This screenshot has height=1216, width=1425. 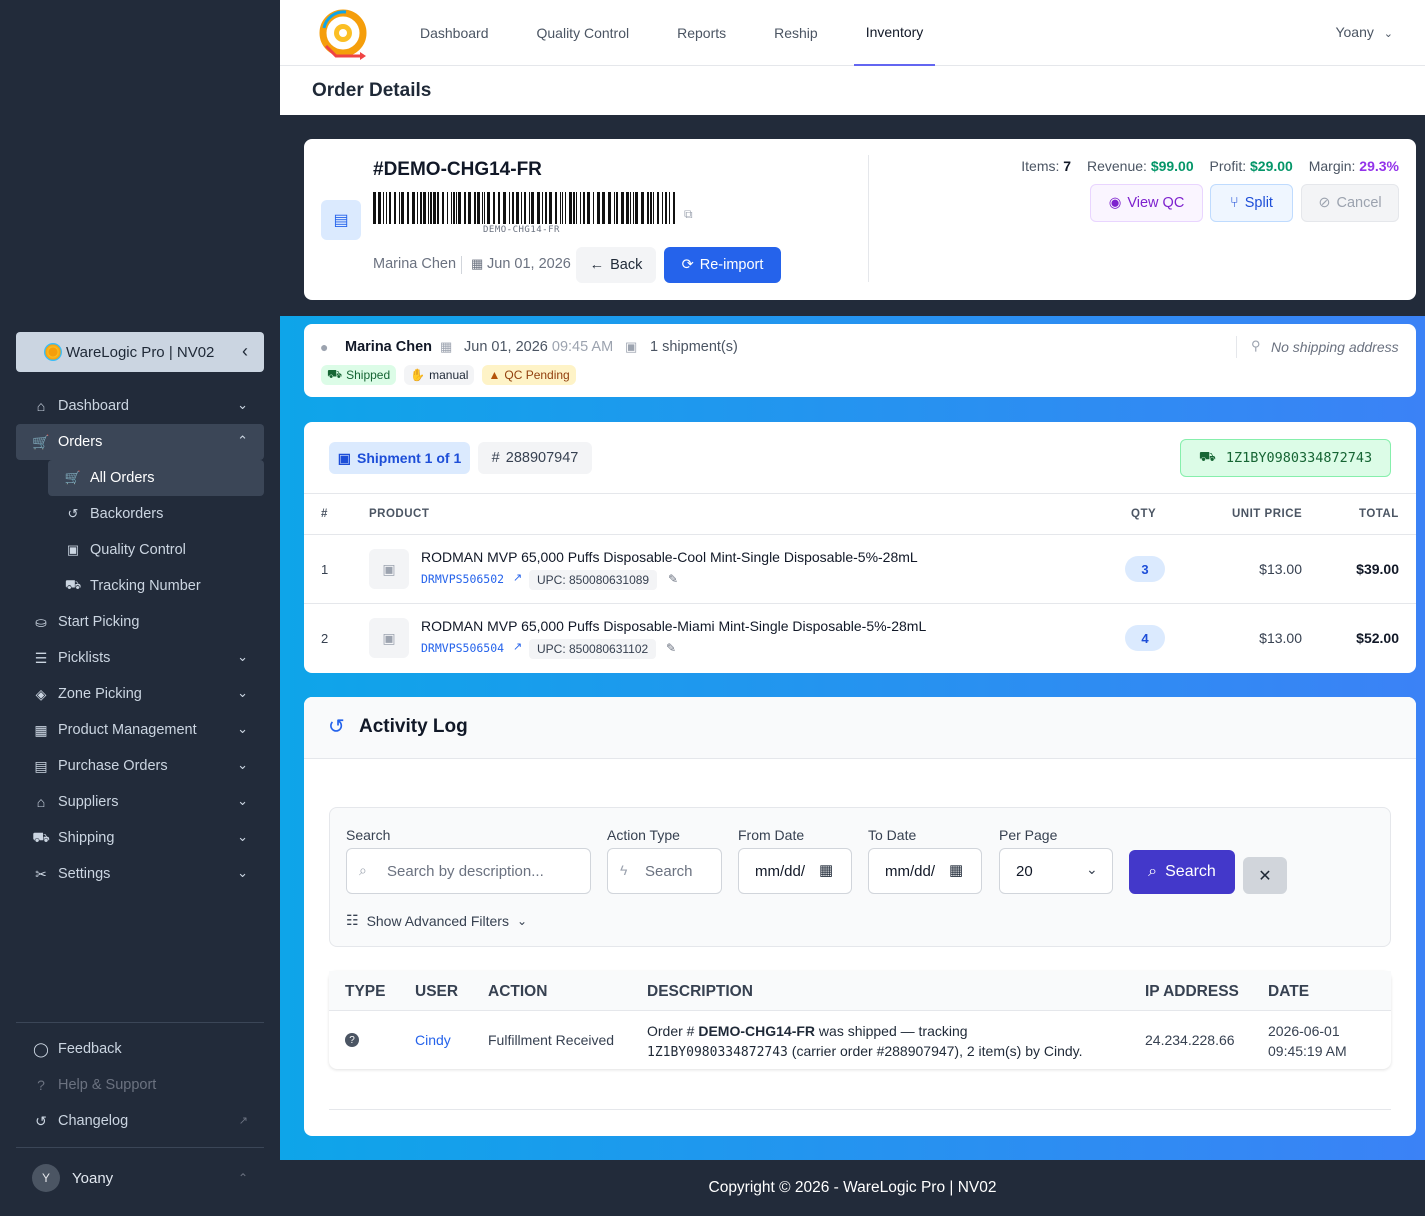 I want to click on sidebar-item-picklists: ☰ Picklists ⌄, so click(x=140, y=658).